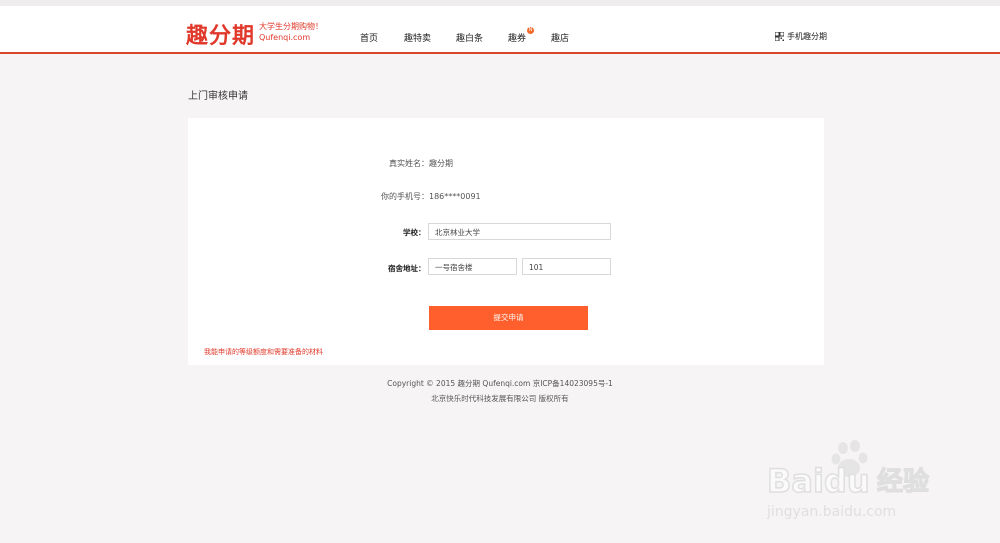  I want to click on watermark-brand-cn: 经验, so click(903, 481).